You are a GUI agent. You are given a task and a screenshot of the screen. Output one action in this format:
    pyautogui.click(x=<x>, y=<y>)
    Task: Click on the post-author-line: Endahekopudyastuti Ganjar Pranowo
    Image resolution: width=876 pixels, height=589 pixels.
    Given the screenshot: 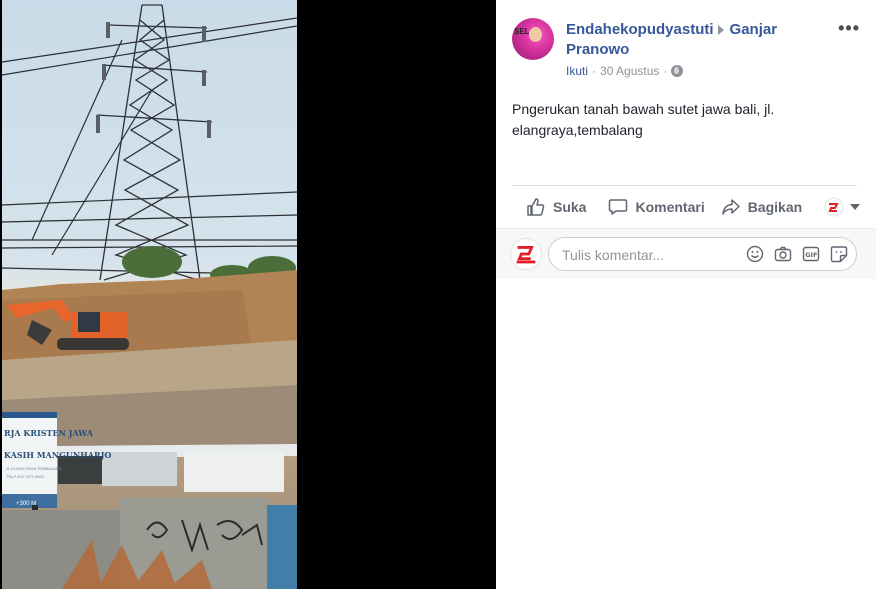 What is the action you would take?
    pyautogui.click(x=691, y=40)
    